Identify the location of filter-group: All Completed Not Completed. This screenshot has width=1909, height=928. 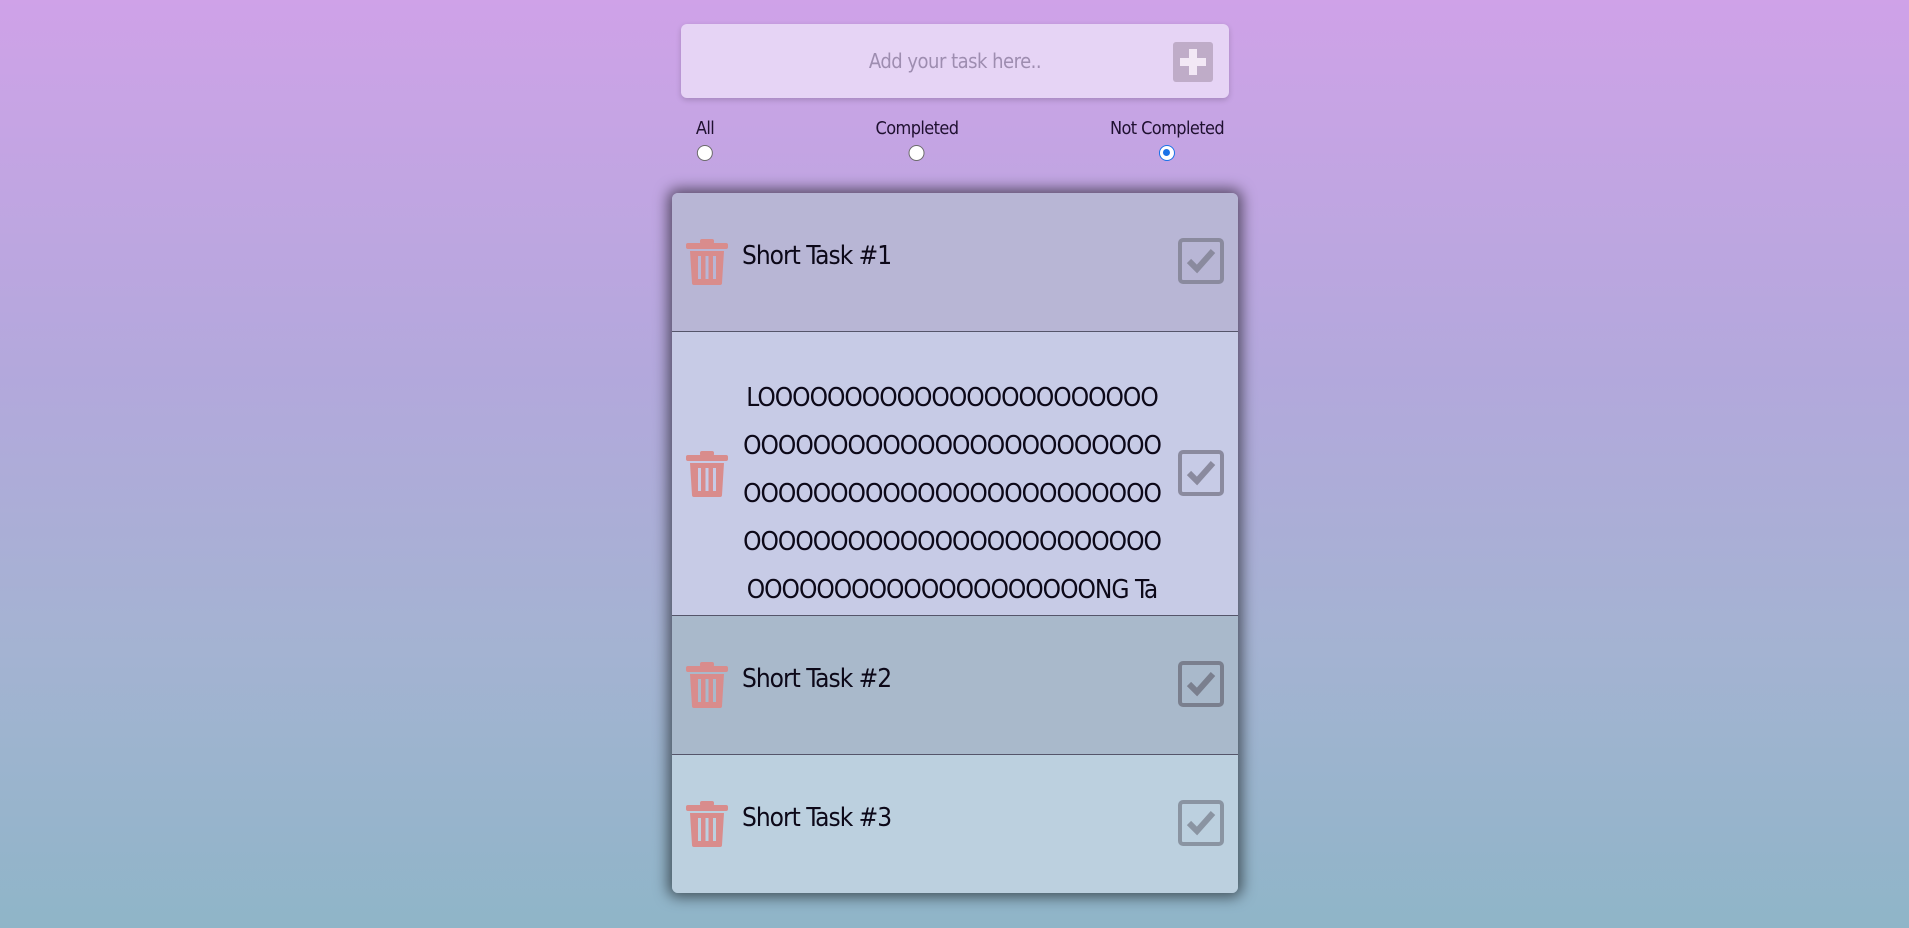
(954, 144).